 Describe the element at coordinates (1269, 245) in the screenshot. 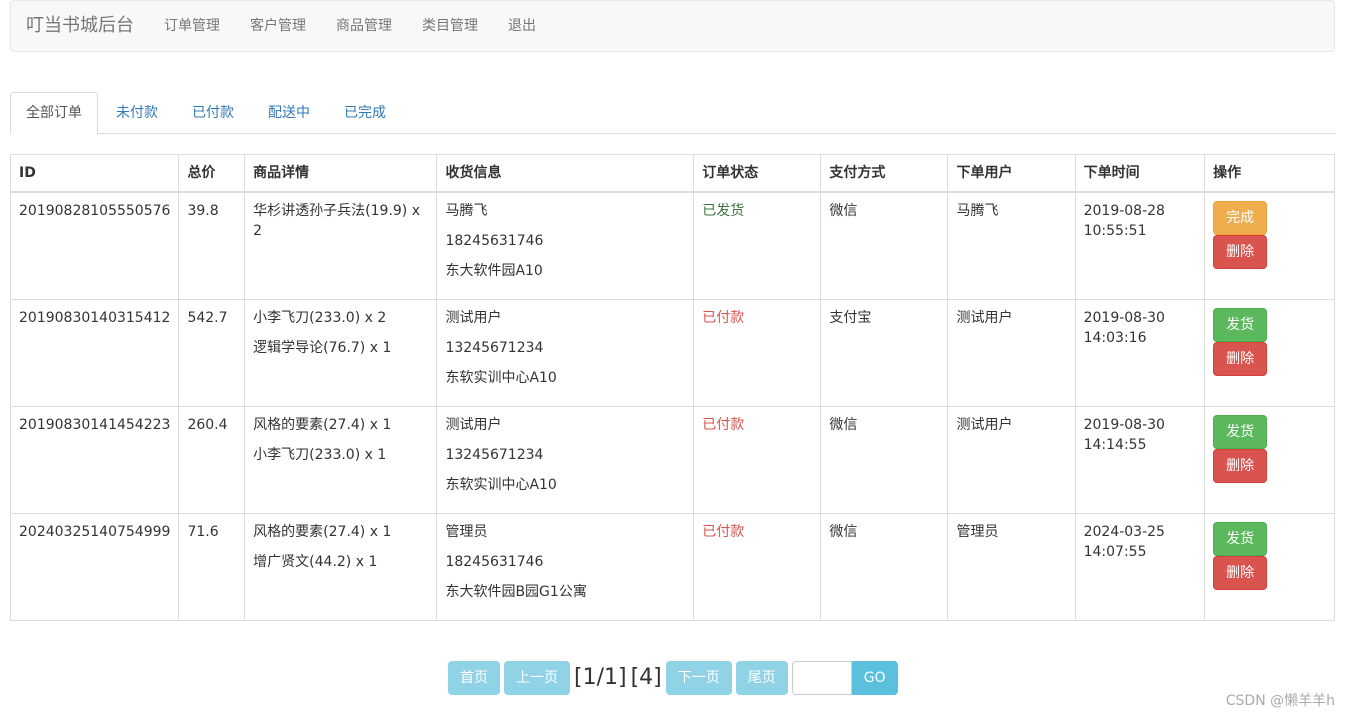

I see `order-actions: 完成 删除` at that location.